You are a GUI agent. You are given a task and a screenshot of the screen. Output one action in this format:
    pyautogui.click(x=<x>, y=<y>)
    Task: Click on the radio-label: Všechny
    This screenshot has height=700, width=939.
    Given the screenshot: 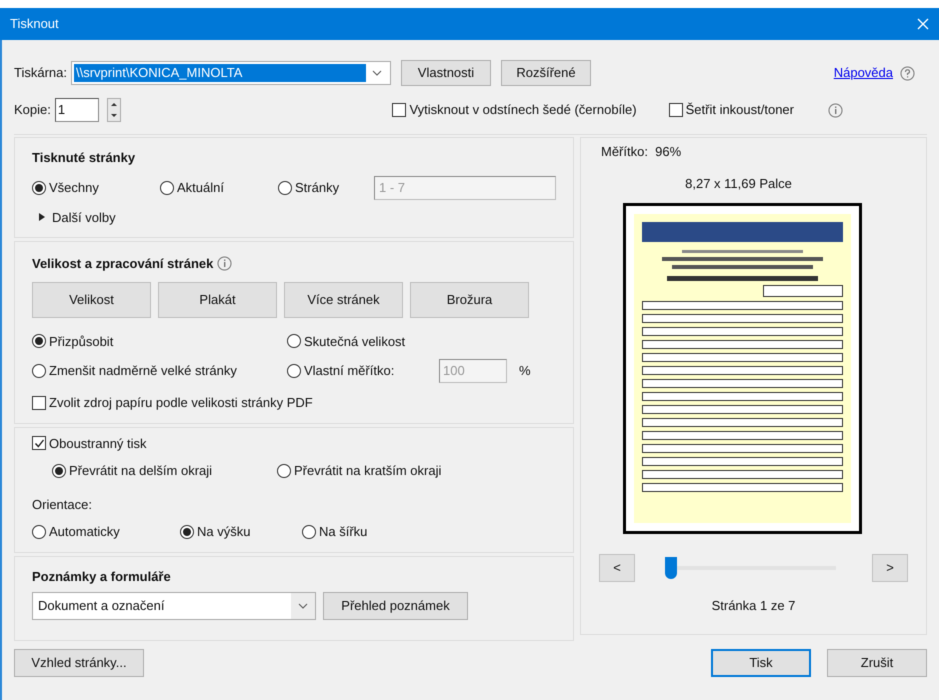 What is the action you would take?
    pyautogui.click(x=74, y=187)
    